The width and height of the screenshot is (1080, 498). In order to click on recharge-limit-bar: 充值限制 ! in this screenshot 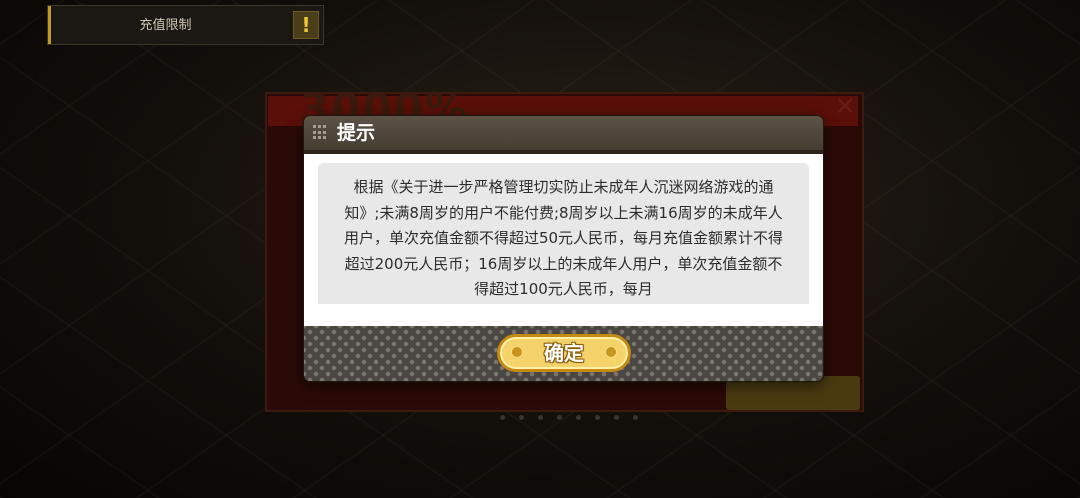, I will do `click(185, 25)`.